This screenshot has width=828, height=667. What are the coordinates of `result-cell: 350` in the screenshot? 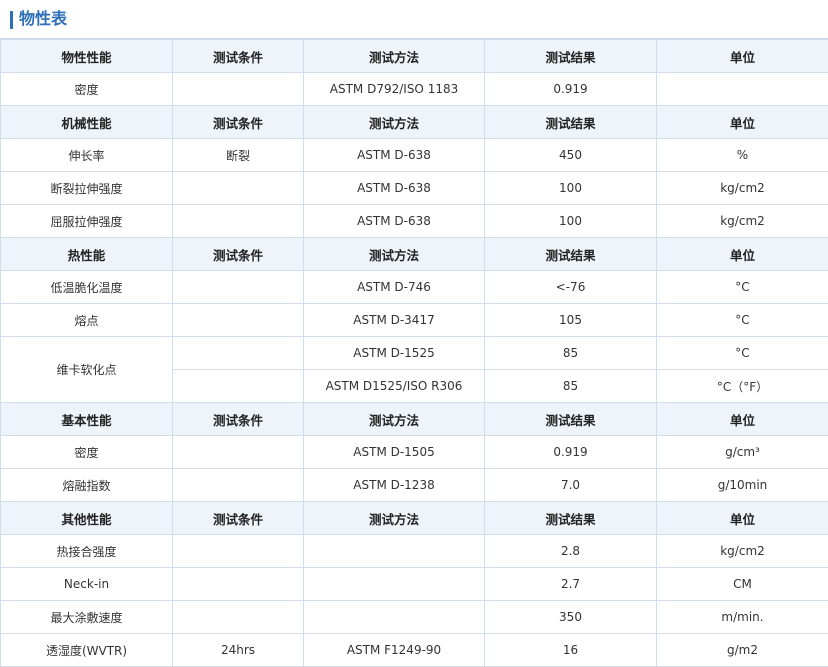 It's located at (570, 617).